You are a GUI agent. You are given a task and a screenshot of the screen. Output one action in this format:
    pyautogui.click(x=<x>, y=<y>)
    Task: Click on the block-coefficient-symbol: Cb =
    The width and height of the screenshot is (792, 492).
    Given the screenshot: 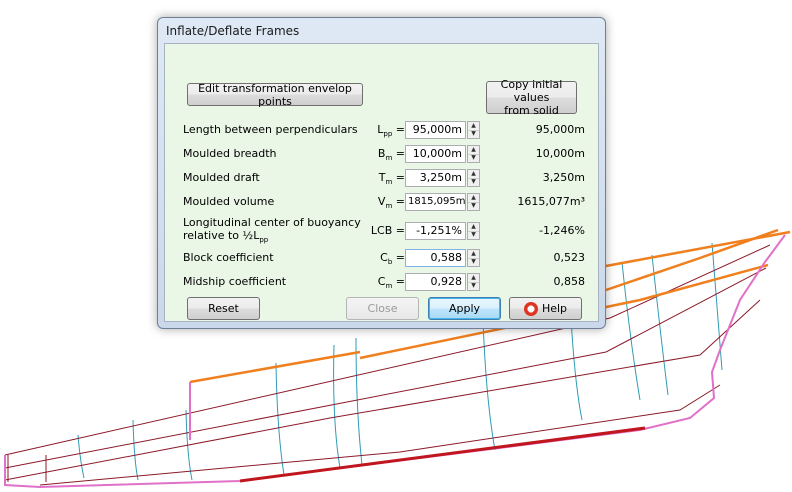 What is the action you would take?
    pyautogui.click(x=392, y=259)
    